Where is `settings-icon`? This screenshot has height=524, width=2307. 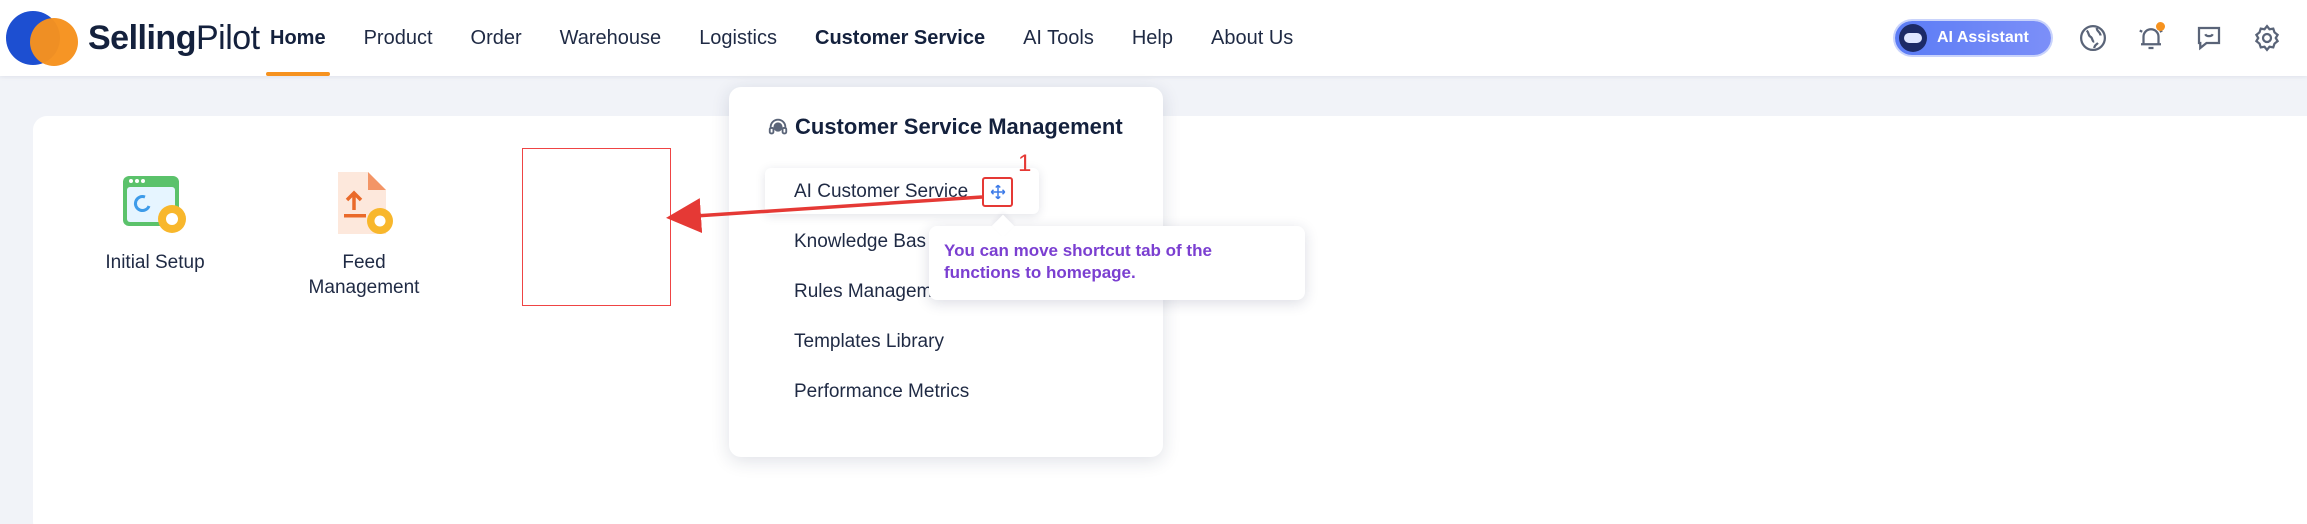 settings-icon is located at coordinates (2267, 38).